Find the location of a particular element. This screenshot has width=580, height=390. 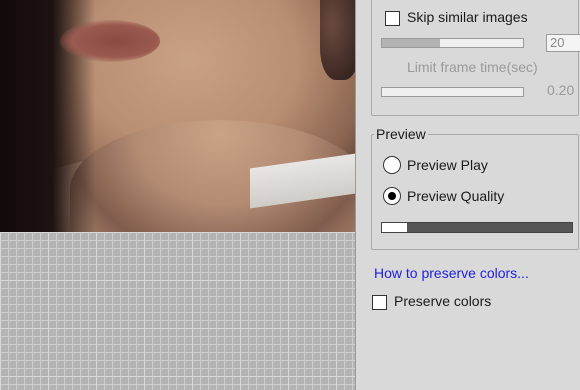

preview-play-label: Preview Play is located at coordinates (447, 165).